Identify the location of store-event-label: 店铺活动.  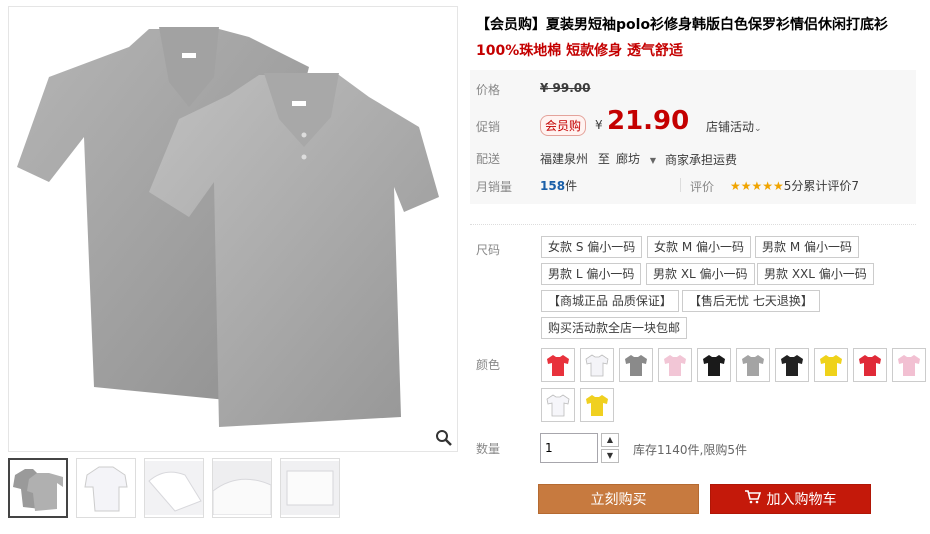
(730, 127).